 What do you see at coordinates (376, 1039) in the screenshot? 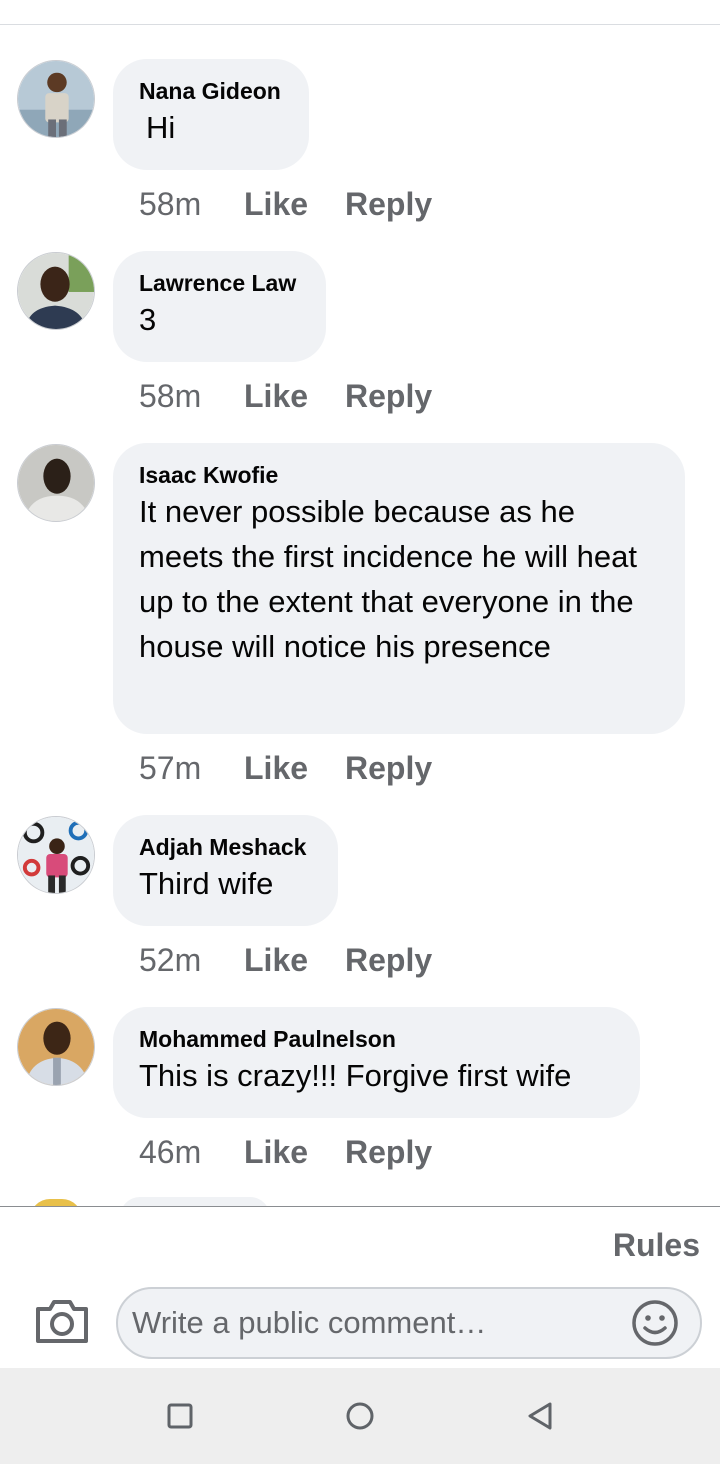
I see `comment-author: Mohammed Paulnelson` at bounding box center [376, 1039].